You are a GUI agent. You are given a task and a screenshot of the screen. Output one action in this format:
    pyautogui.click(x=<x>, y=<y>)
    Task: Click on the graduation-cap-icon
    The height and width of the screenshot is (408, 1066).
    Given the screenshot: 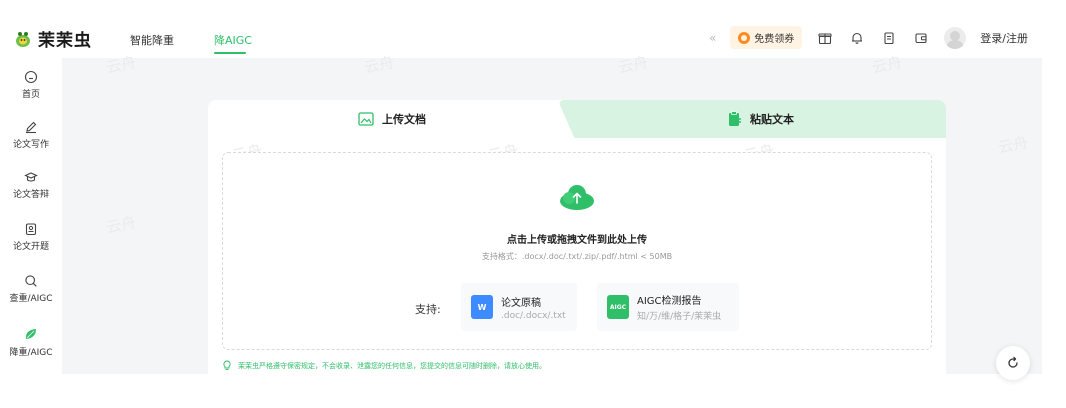 What is the action you would take?
    pyautogui.click(x=31, y=177)
    